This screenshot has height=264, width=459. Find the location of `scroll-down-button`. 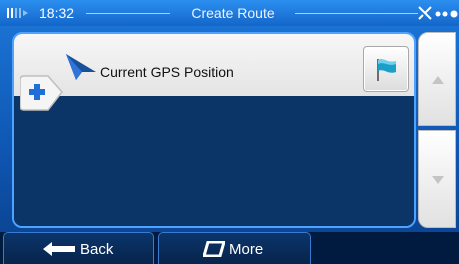

scroll-down-button is located at coordinates (437, 179).